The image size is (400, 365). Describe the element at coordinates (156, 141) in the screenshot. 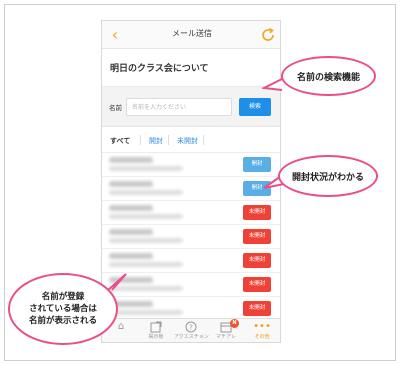

I see `tab-opened: 開封` at that location.